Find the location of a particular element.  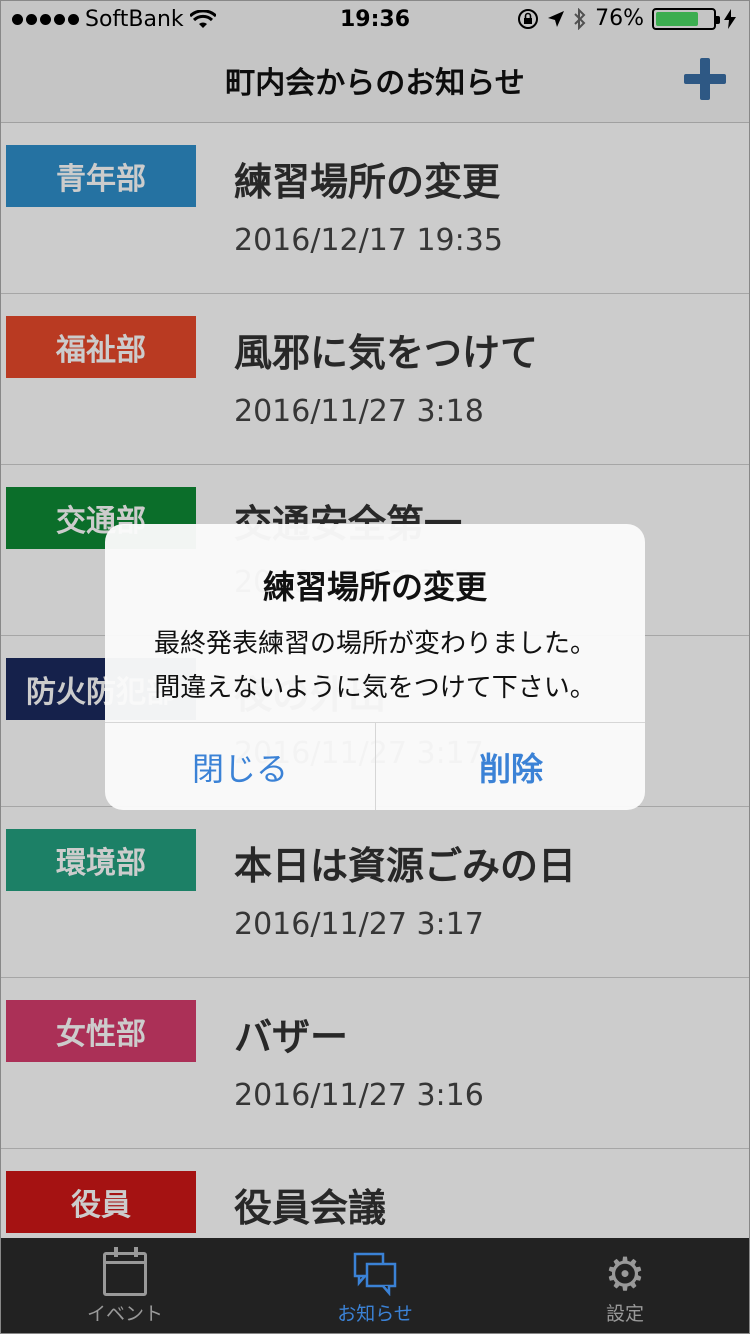

tab-events-label: イベント is located at coordinates (124, 1314).